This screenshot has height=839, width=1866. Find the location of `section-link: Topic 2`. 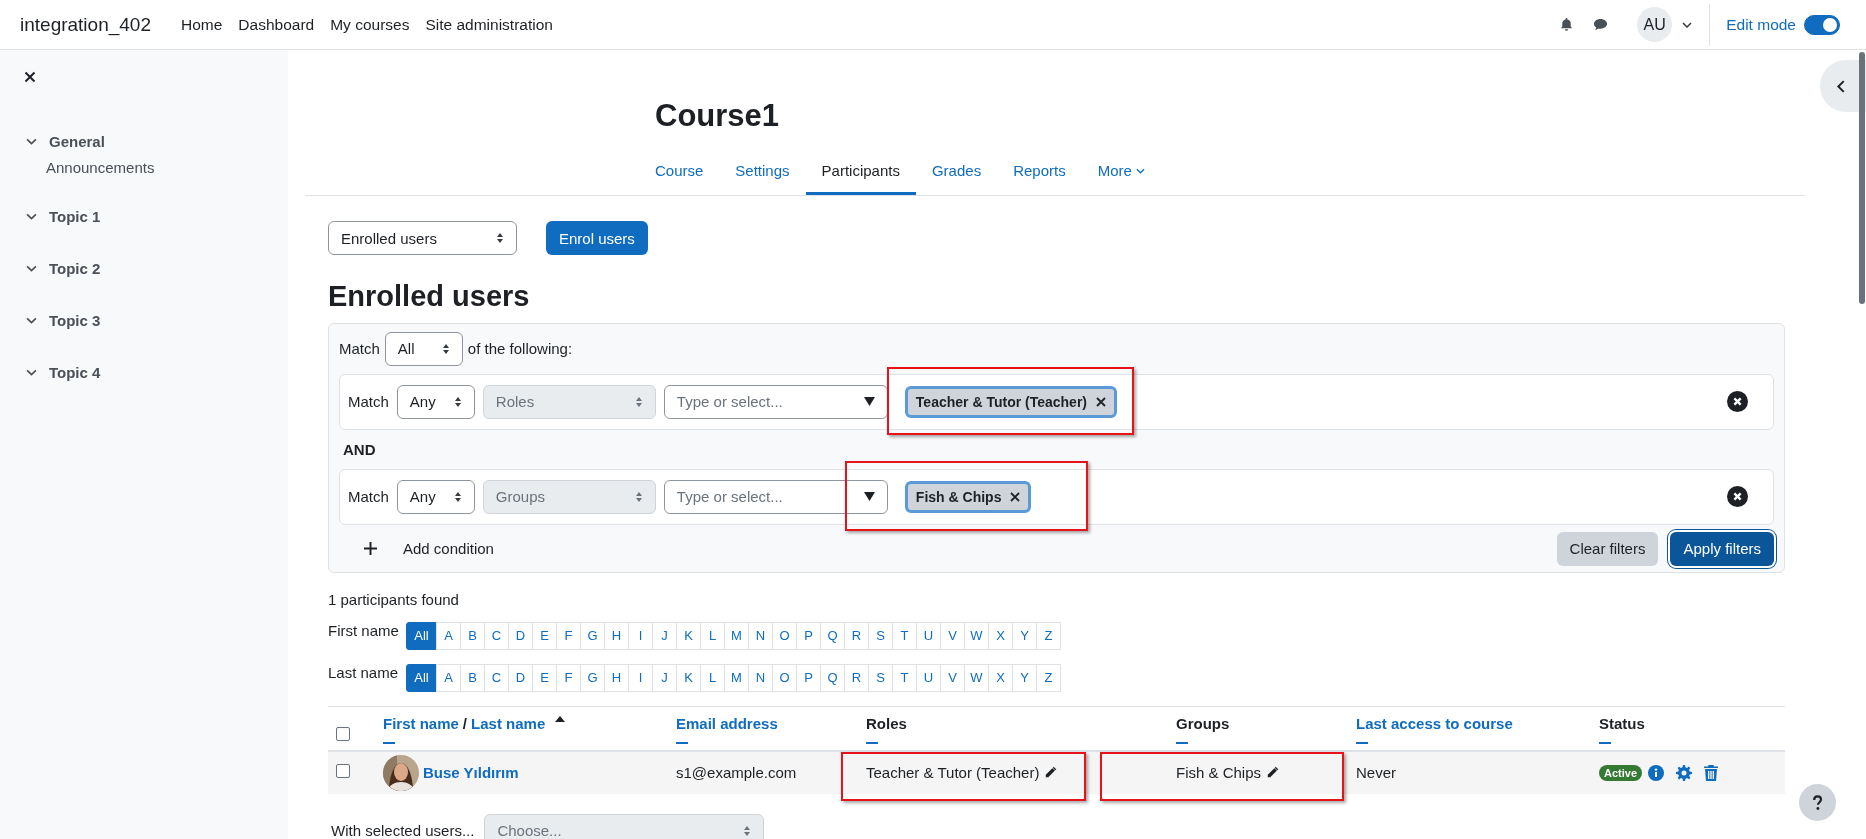

section-link: Topic 2 is located at coordinates (75, 268).